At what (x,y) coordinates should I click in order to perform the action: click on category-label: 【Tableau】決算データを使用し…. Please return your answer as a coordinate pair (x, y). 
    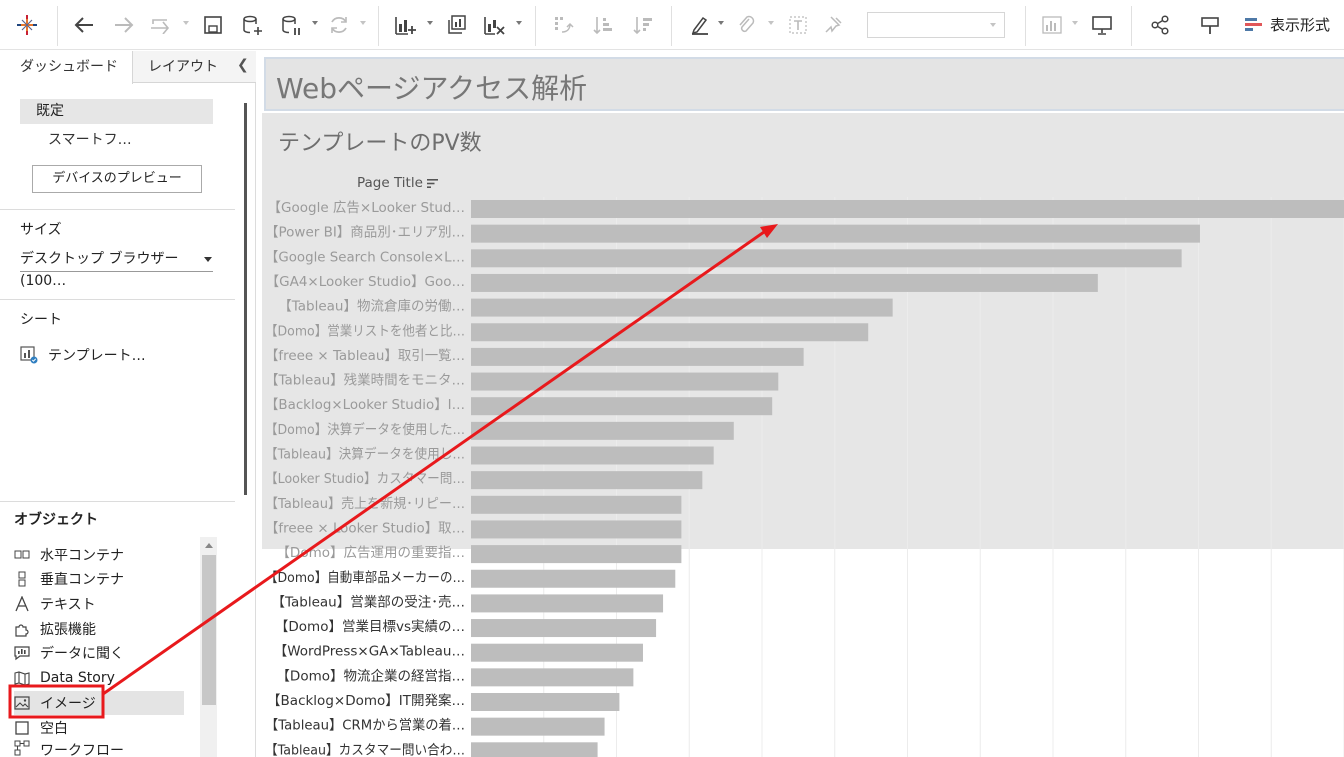
    Looking at the image, I should click on (365, 454).